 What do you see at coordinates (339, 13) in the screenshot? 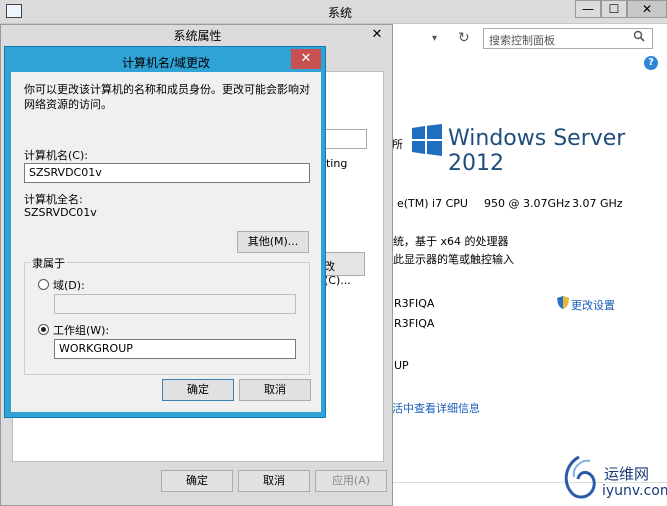
I see `system-window-title: 系统` at bounding box center [339, 13].